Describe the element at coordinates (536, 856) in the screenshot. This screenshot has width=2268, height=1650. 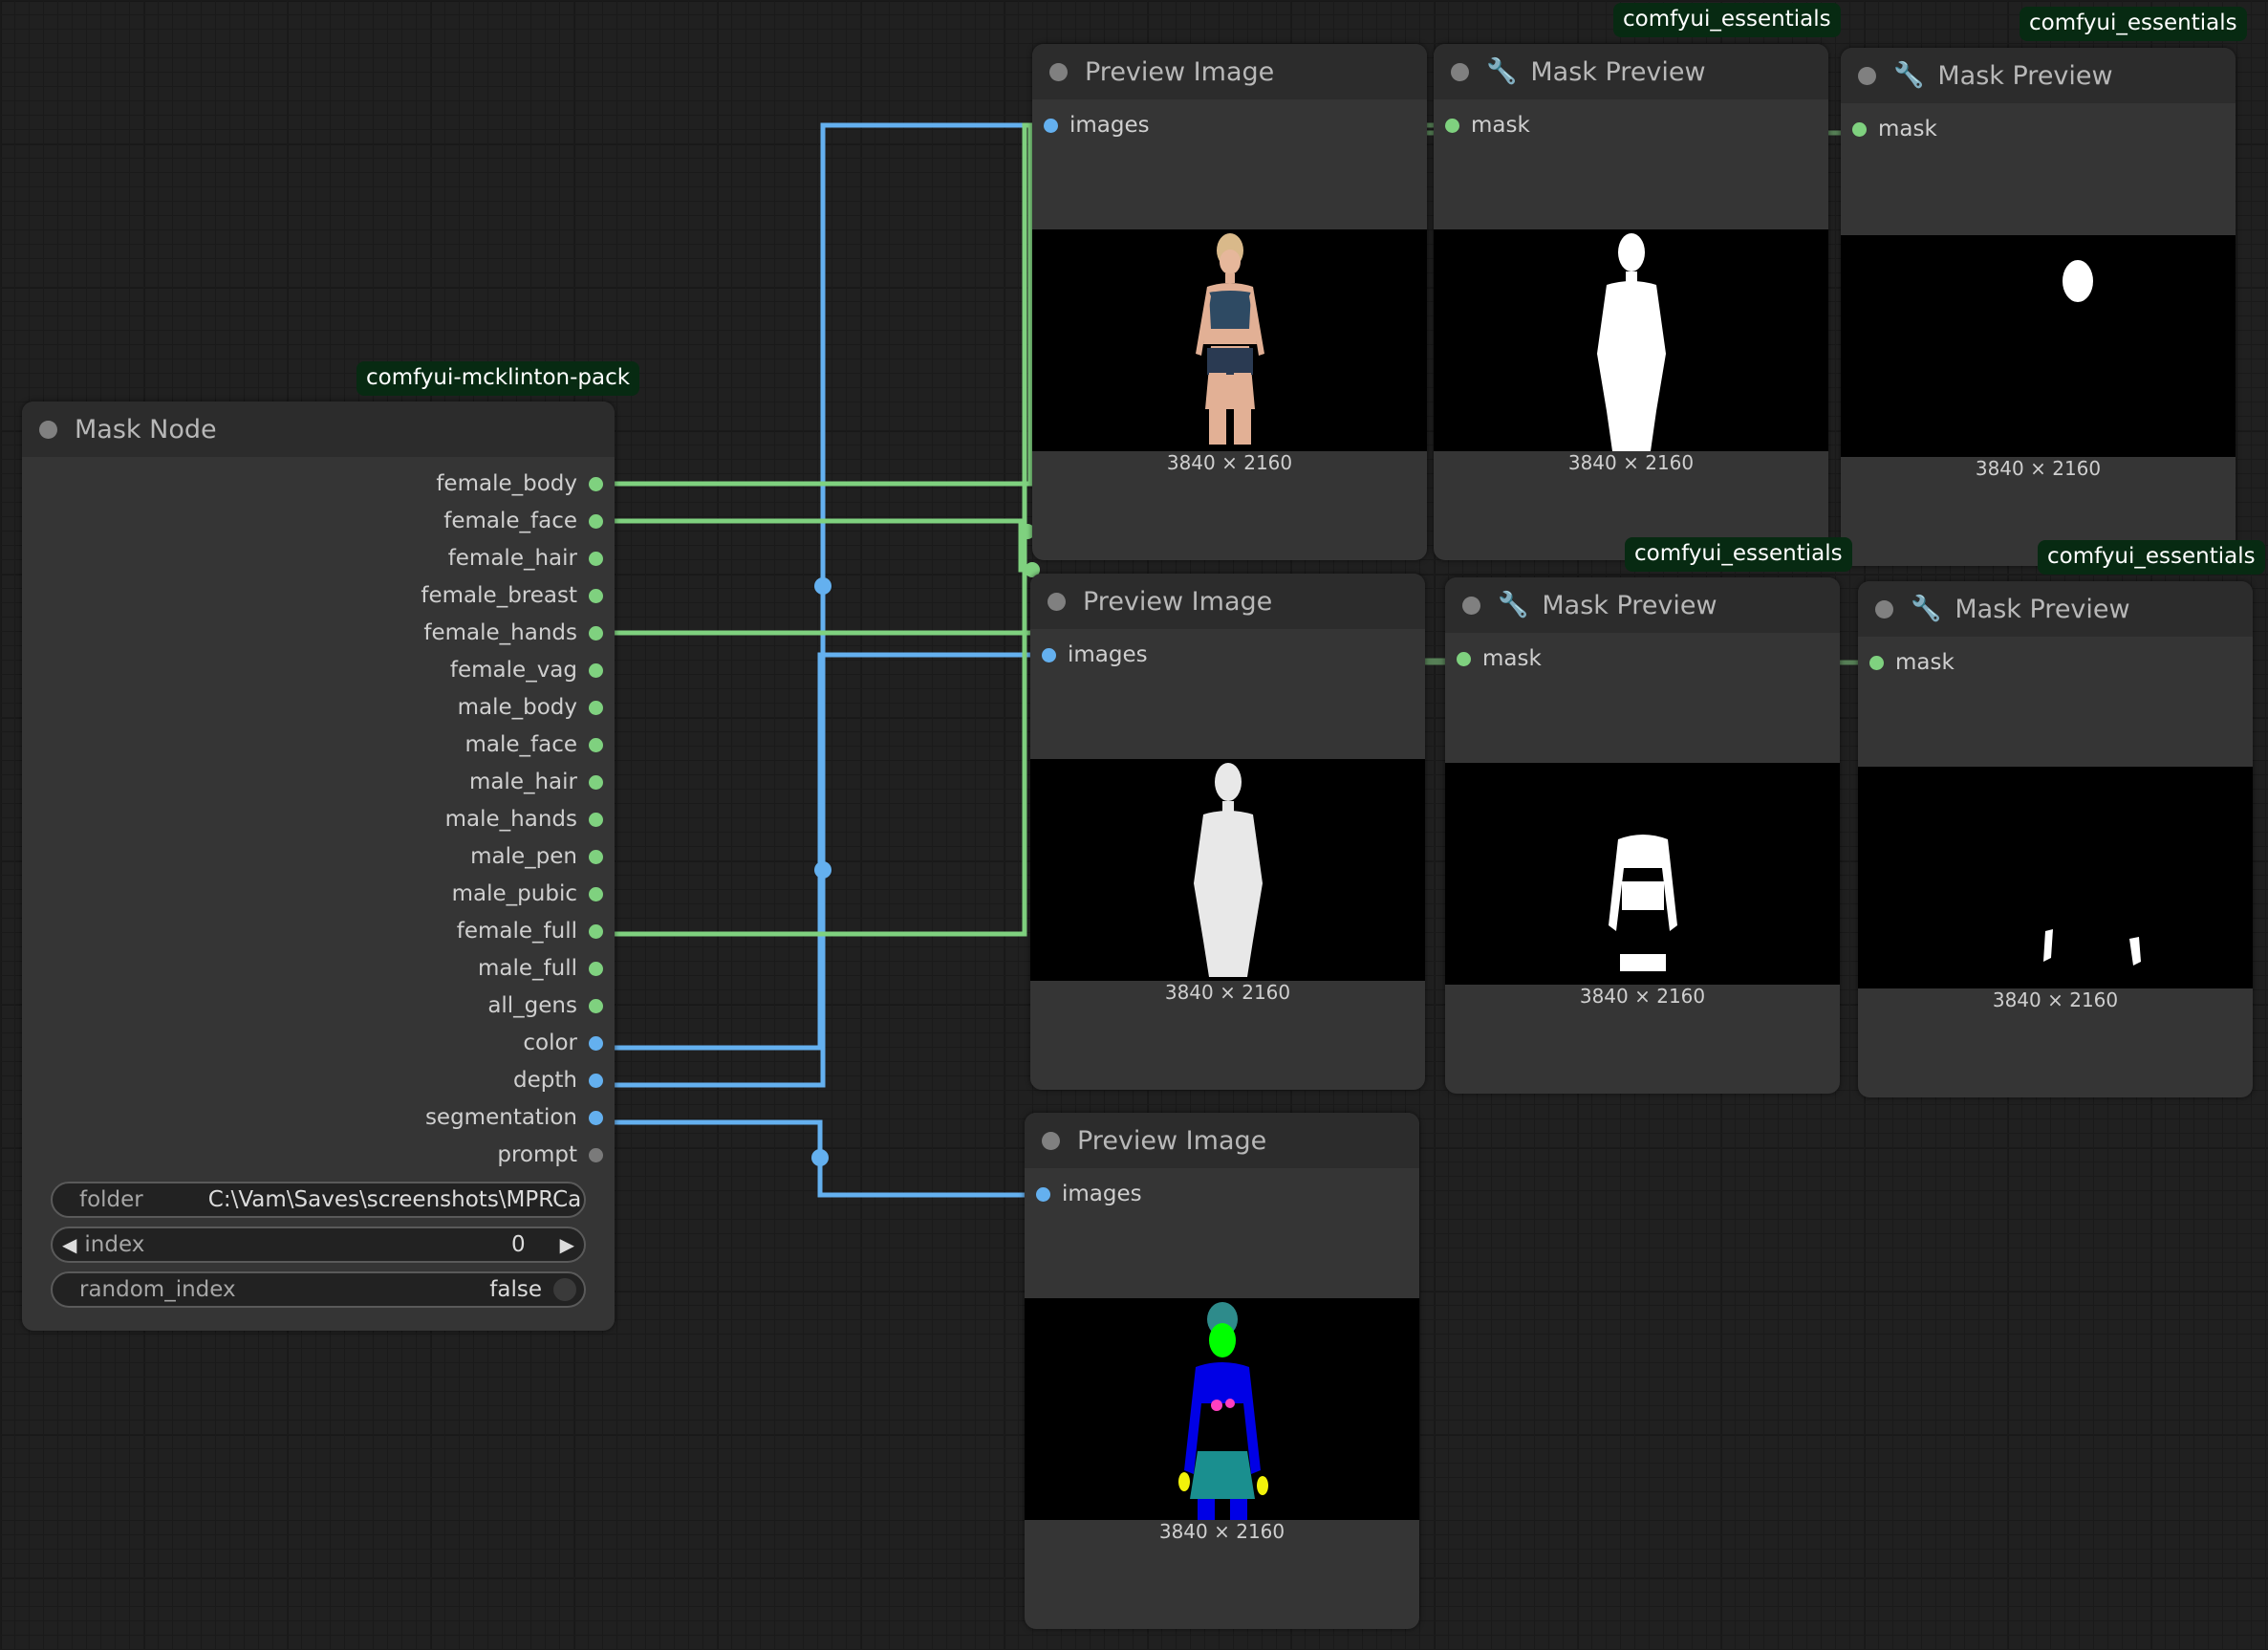
I see `output-male-pen: male_pen` at that location.